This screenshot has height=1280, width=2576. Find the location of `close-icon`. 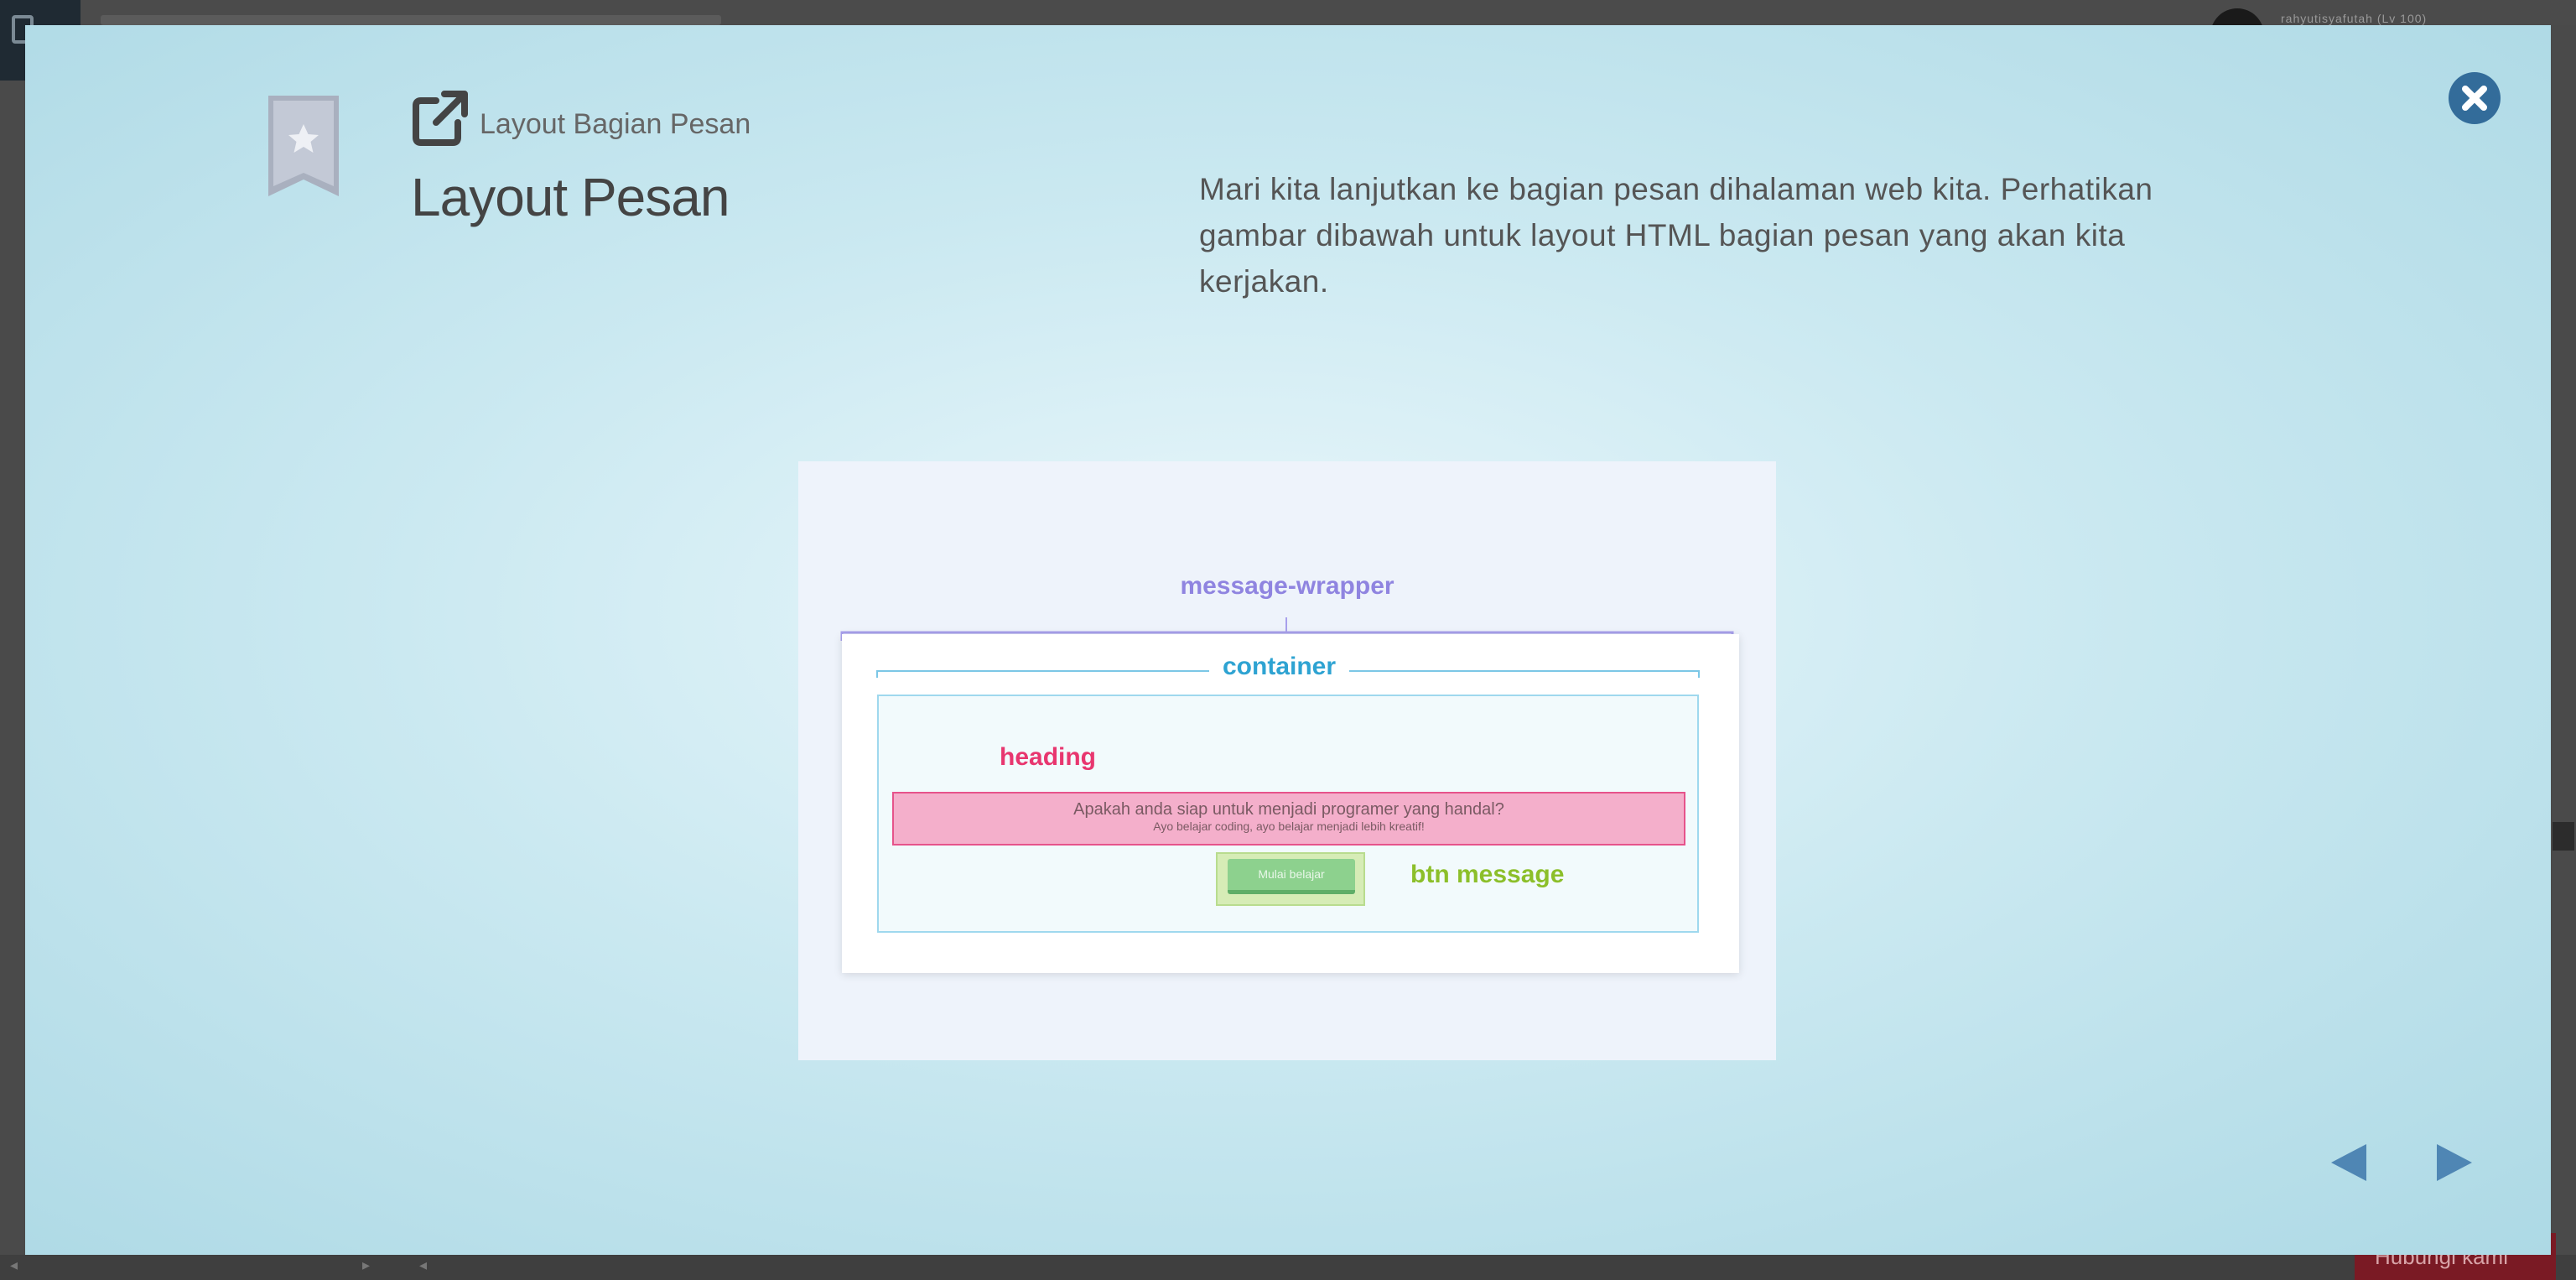

close-icon is located at coordinates (2474, 98).